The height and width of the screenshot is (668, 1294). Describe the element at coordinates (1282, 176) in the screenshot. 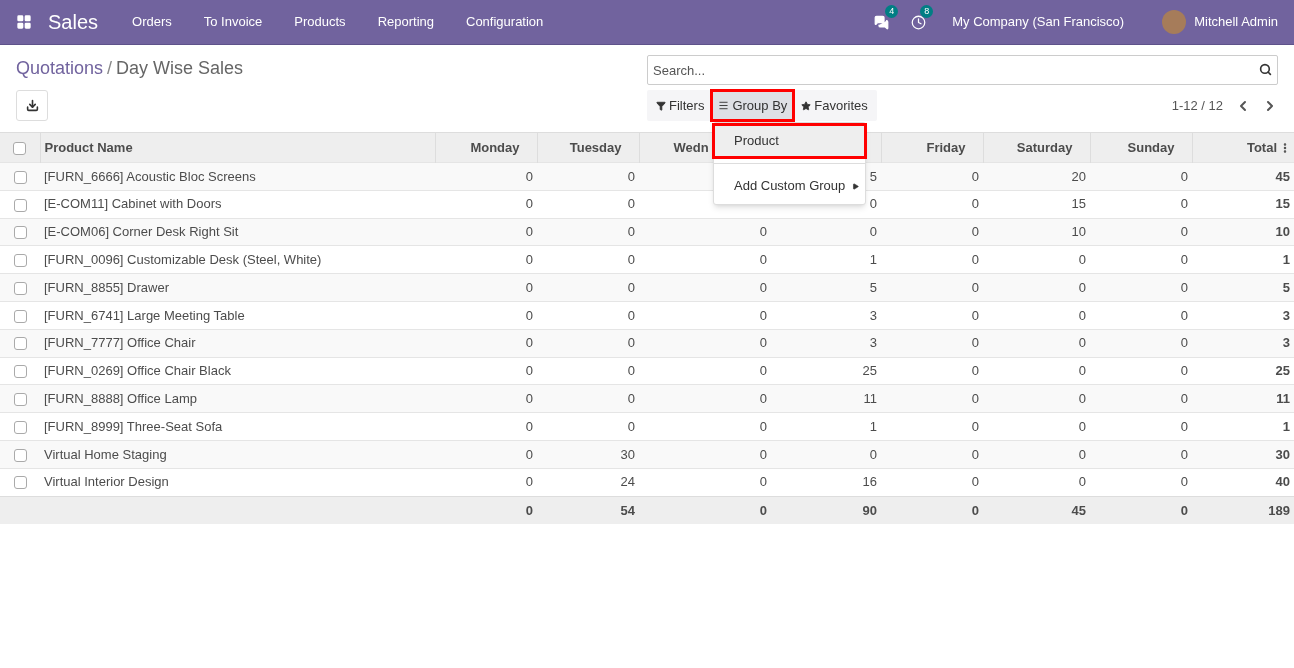

I see `row-total: 45` at that location.